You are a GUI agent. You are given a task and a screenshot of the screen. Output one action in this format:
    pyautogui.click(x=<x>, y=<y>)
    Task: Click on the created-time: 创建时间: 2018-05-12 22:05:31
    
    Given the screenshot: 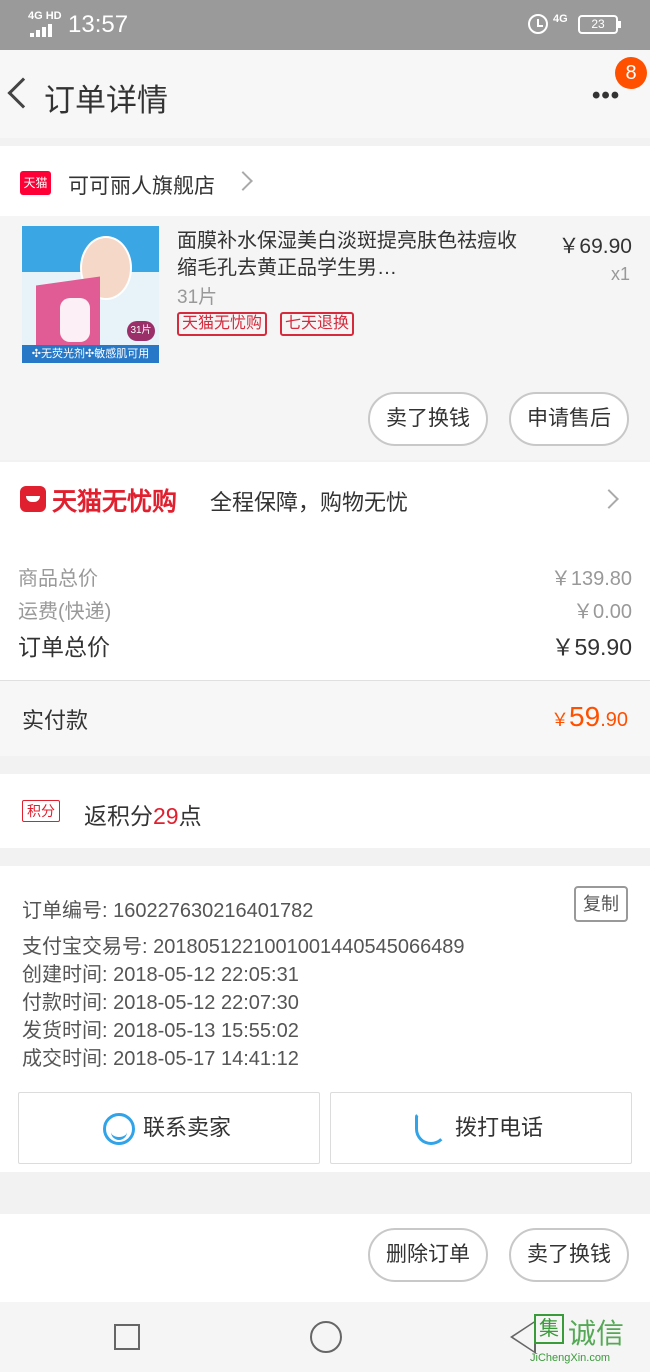 What is the action you would take?
    pyautogui.click(x=160, y=975)
    